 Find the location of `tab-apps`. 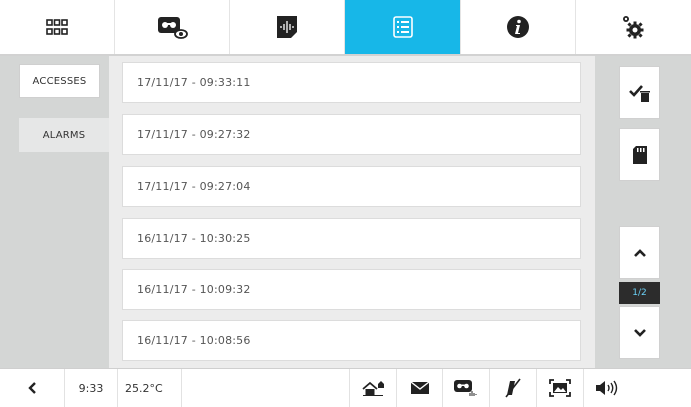

tab-apps is located at coordinates (58, 27).